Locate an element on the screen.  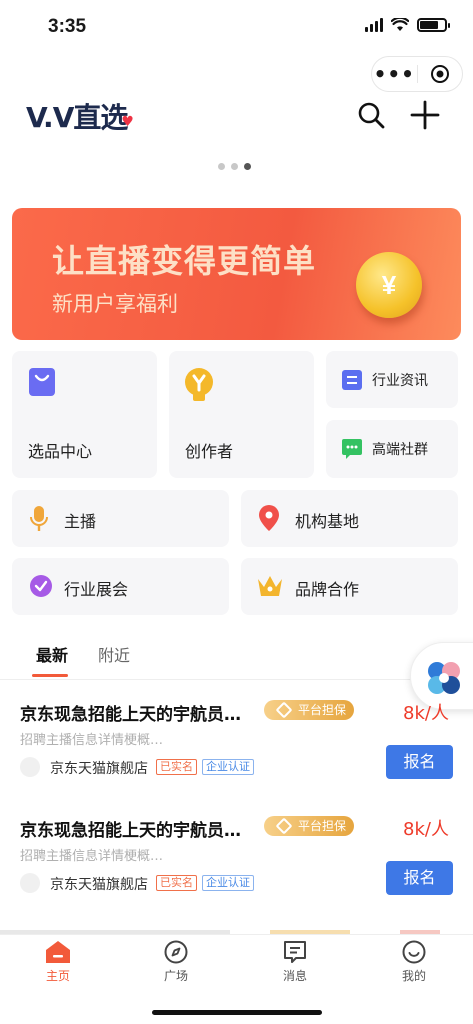
feed-tabs: 最新 附近 is located at coordinates (236, 658).